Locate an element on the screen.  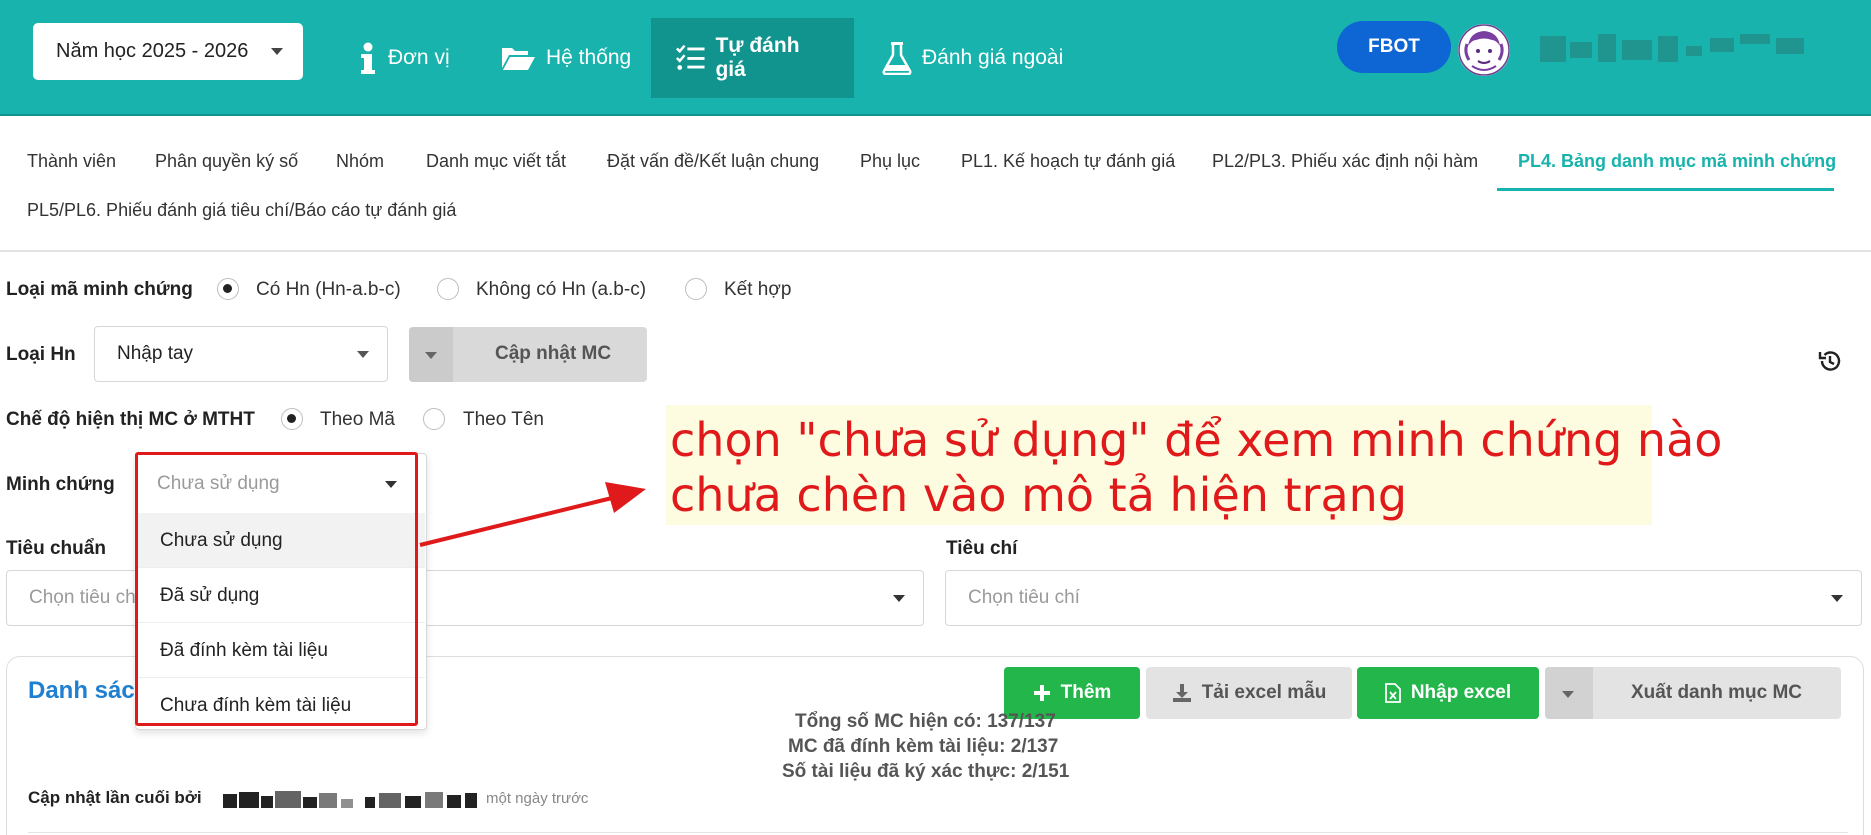
hn-type-label: Loại Hn is located at coordinates (41, 354).